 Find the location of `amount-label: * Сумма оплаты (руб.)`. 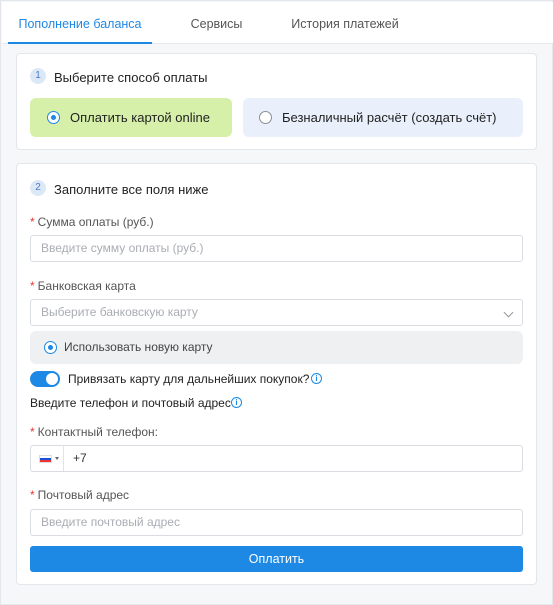

amount-label: * Сумма оплаты (руб.) is located at coordinates (92, 222).